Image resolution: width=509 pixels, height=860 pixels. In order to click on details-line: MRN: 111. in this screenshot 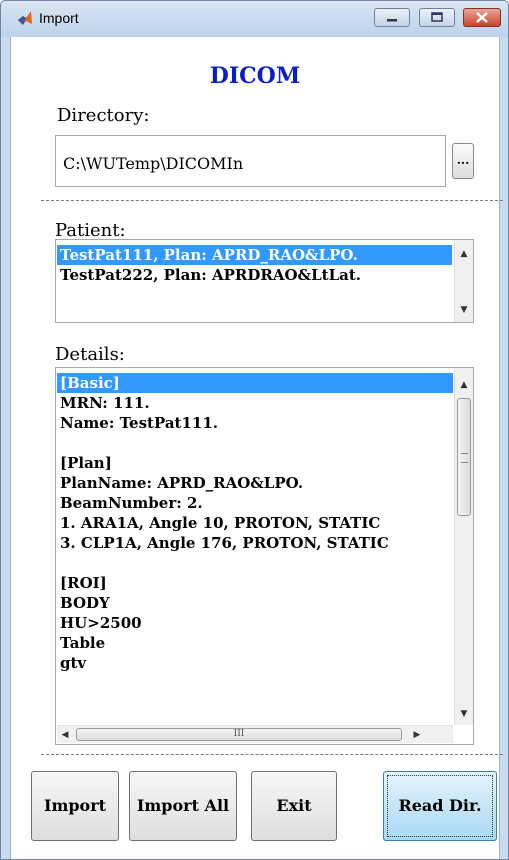, I will do `click(255, 403)`.